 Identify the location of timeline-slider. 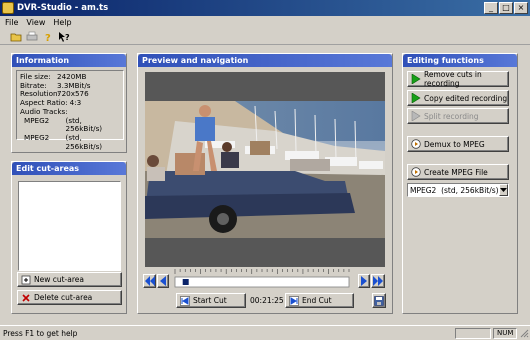
(262, 278).